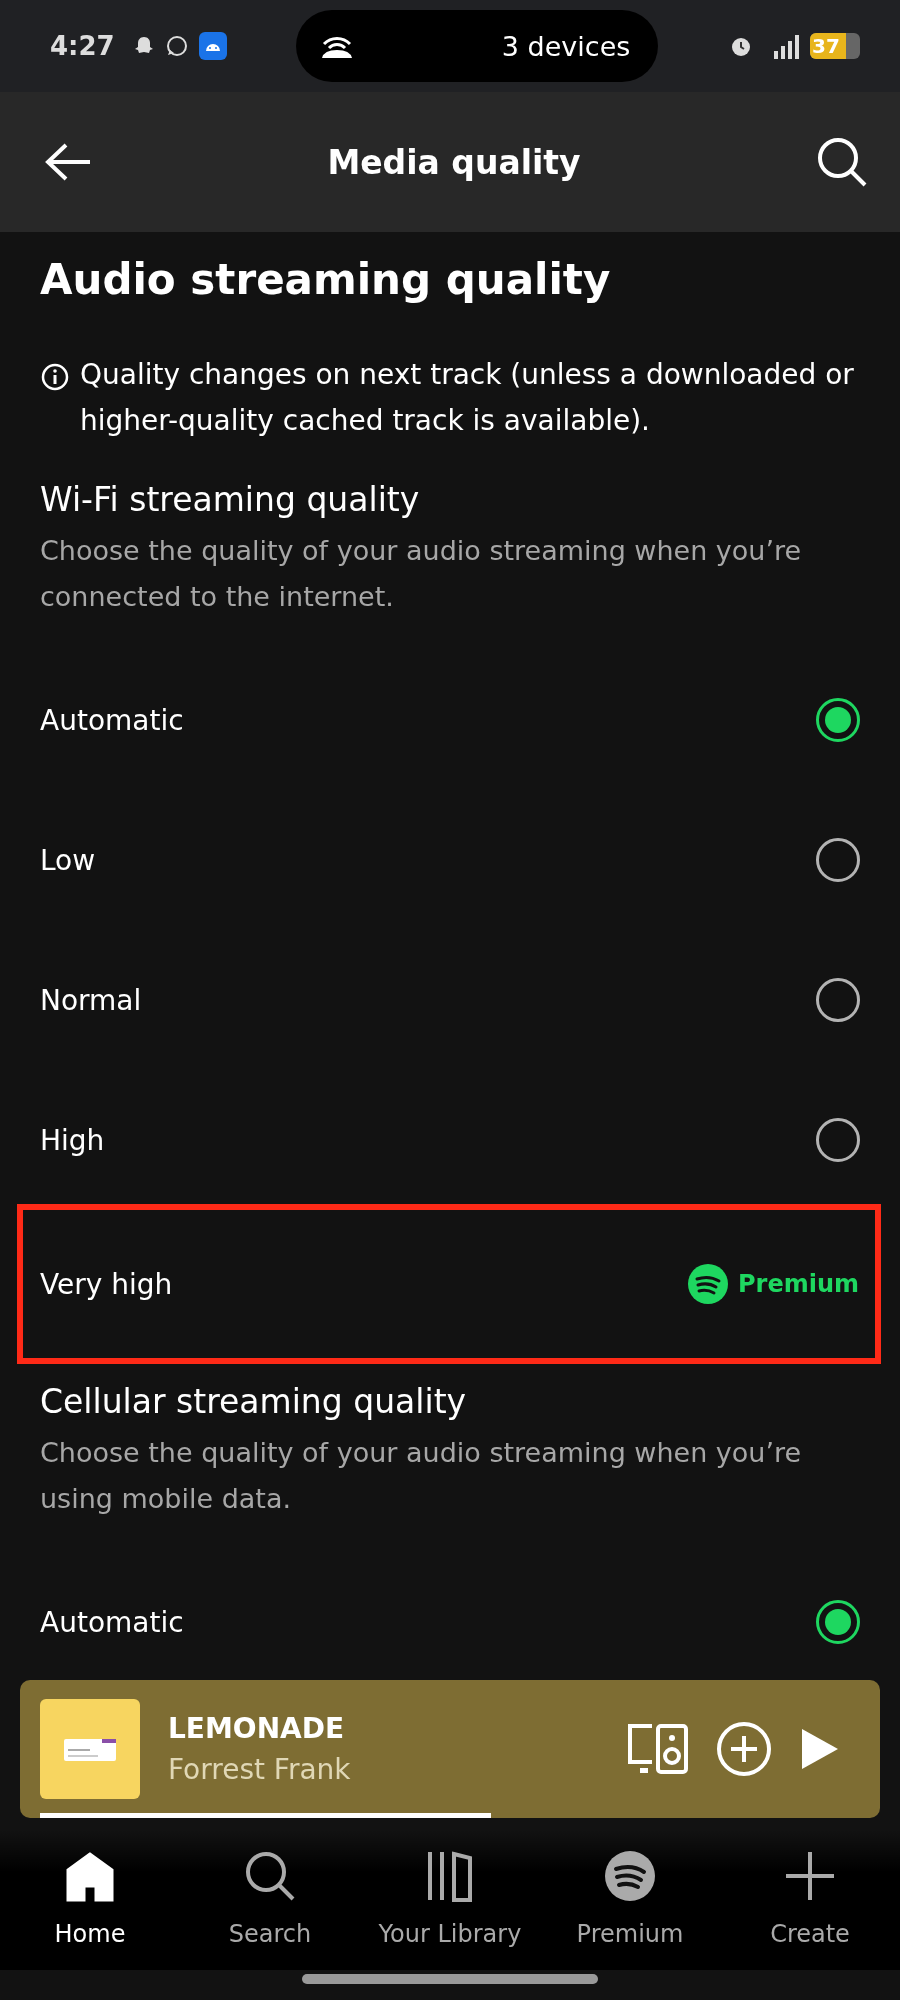  Describe the element at coordinates (106, 1284) in the screenshot. I see `option-label: Very high` at that location.